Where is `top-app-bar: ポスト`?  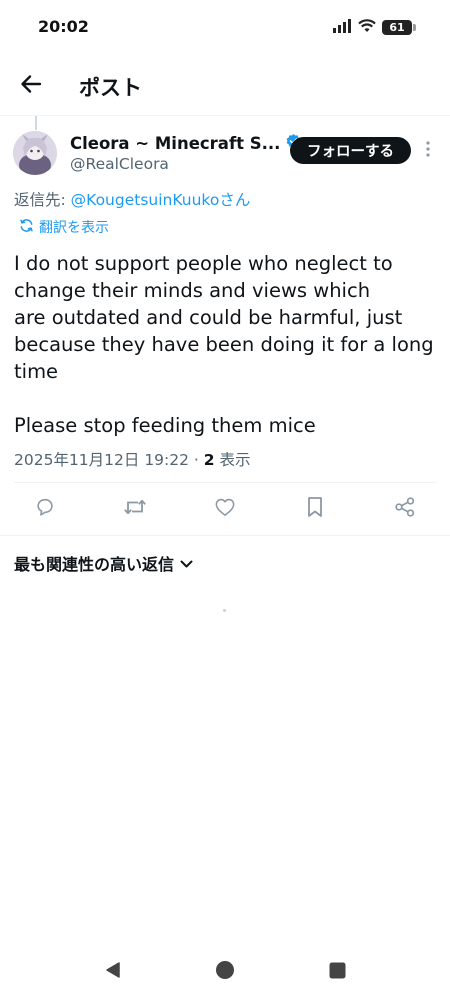 top-app-bar: ポスト is located at coordinates (225, 86).